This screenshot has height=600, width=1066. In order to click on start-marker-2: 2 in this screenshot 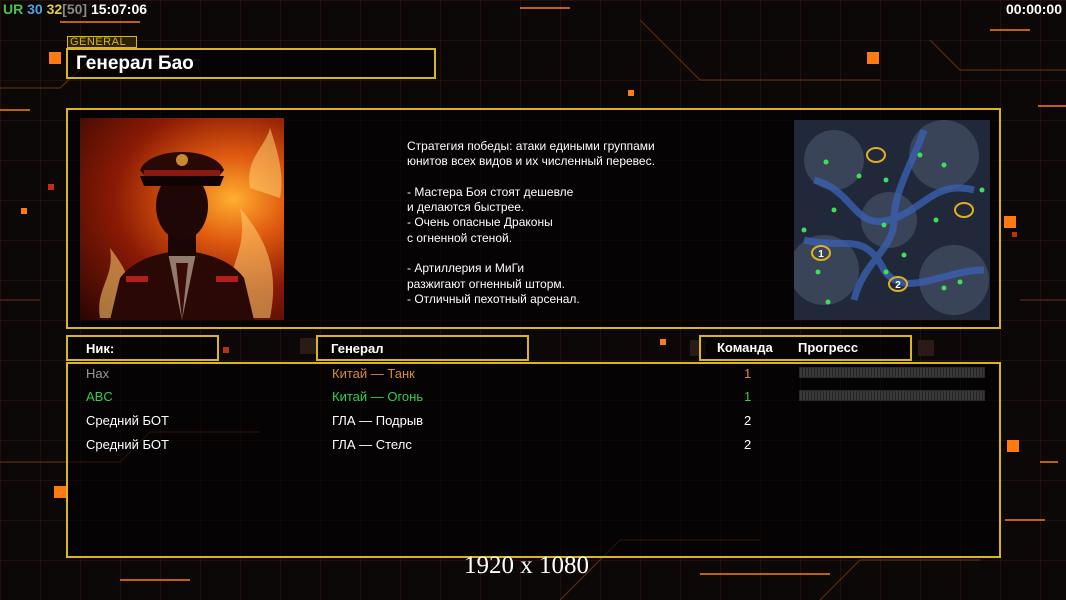, I will do `click(898, 285)`.